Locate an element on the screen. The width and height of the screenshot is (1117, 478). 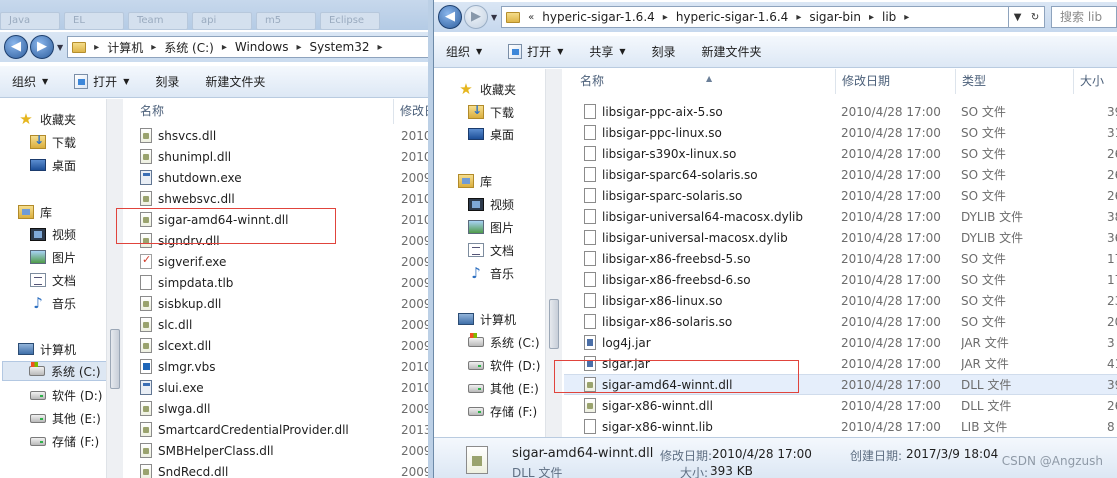
file-row: sigverif.exe 2009 is located at coordinates (276, 261).